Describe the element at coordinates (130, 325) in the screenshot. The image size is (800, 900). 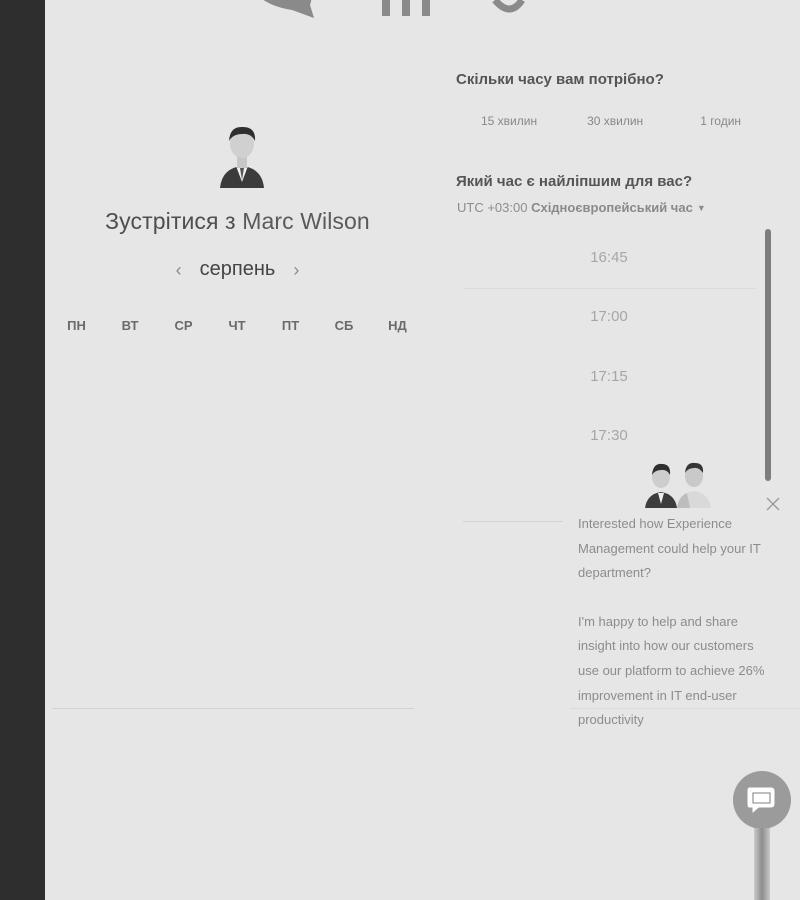
I see `weekday-tue: ВТ` at that location.